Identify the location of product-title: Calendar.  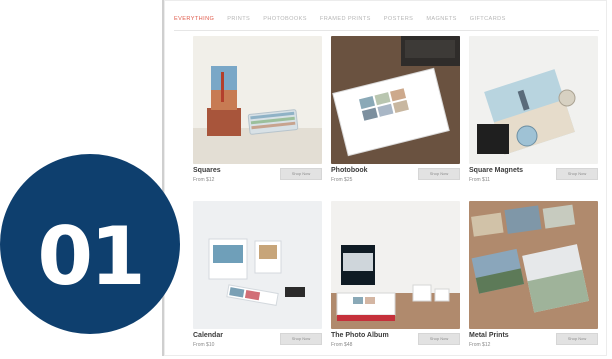
(208, 335).